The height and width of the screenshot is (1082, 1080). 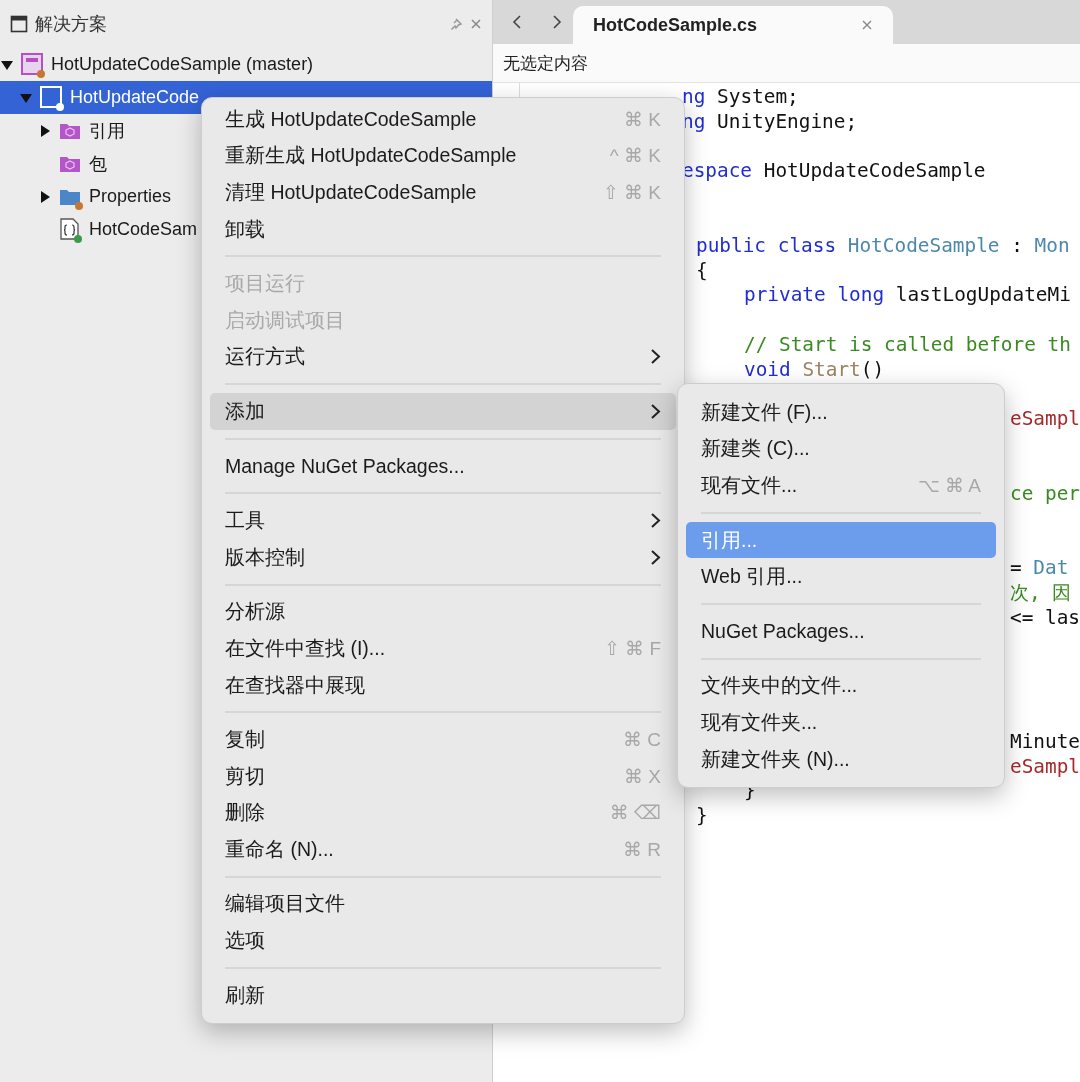 What do you see at coordinates (545, 63) in the screenshot?
I see `breadcrumb: 无选定内容` at bounding box center [545, 63].